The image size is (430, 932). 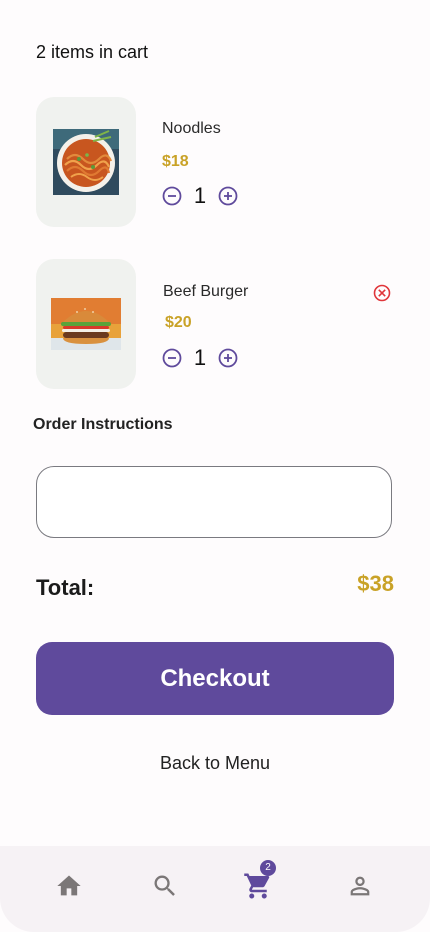 What do you see at coordinates (216, 324) in the screenshot?
I see `cart-item-beef-burger: Beef Burger $20 1` at bounding box center [216, 324].